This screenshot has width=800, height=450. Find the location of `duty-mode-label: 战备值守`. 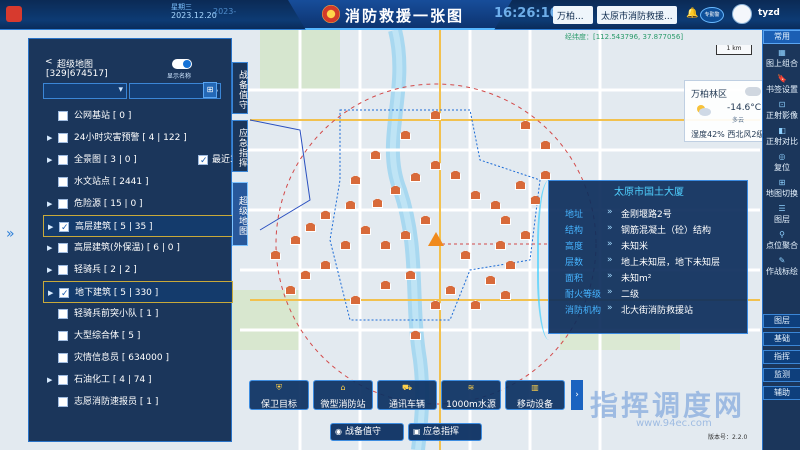

duty-mode-label: 战备值守 is located at coordinates (363, 432).